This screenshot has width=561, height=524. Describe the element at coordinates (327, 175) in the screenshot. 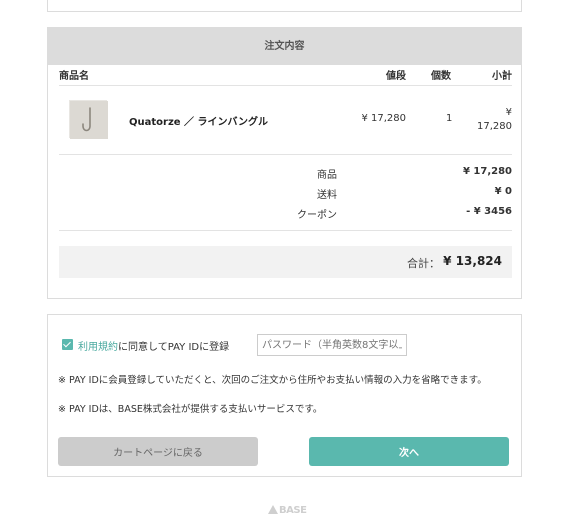

I see `summary-goods-label: 商品` at that location.